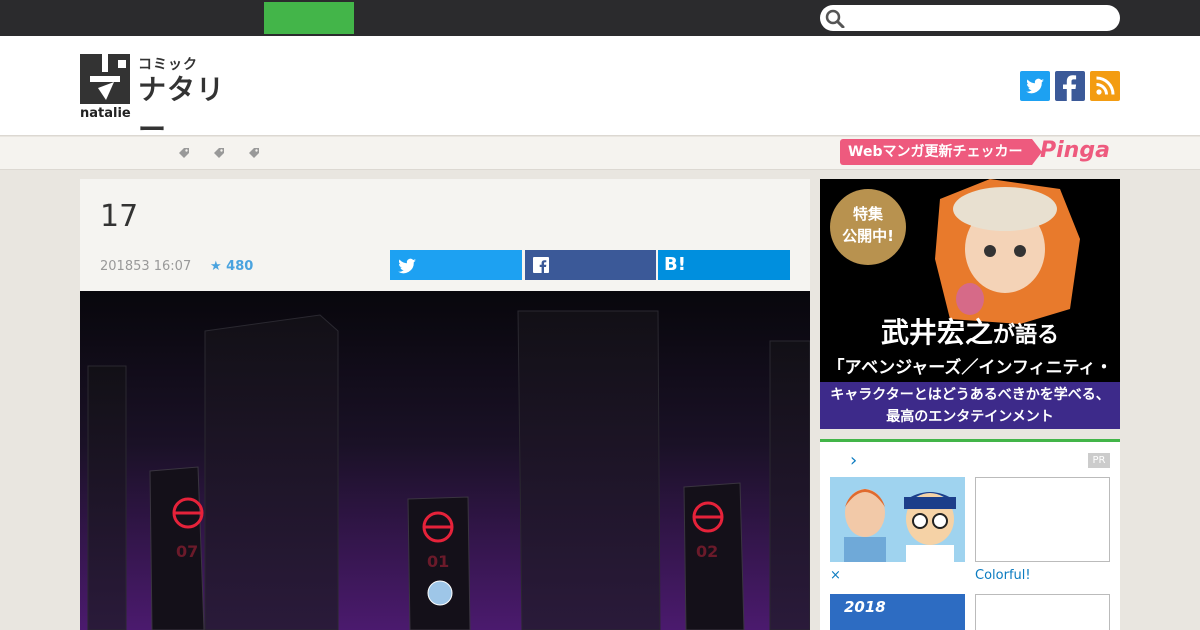 The height and width of the screenshot is (630, 1200). I want to click on search-icon, so click(835, 18).